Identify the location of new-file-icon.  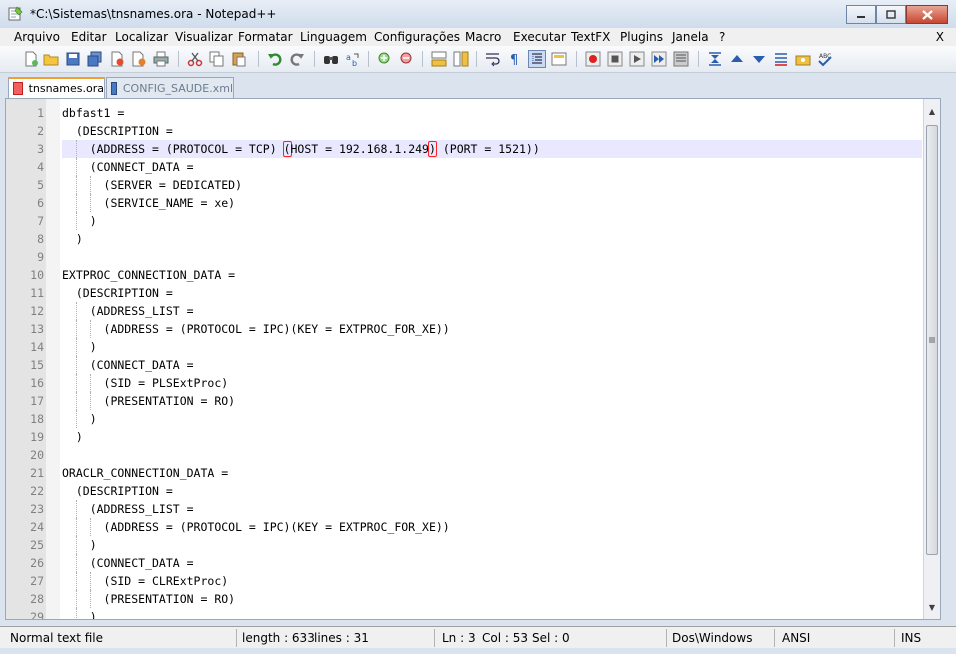
(31, 59).